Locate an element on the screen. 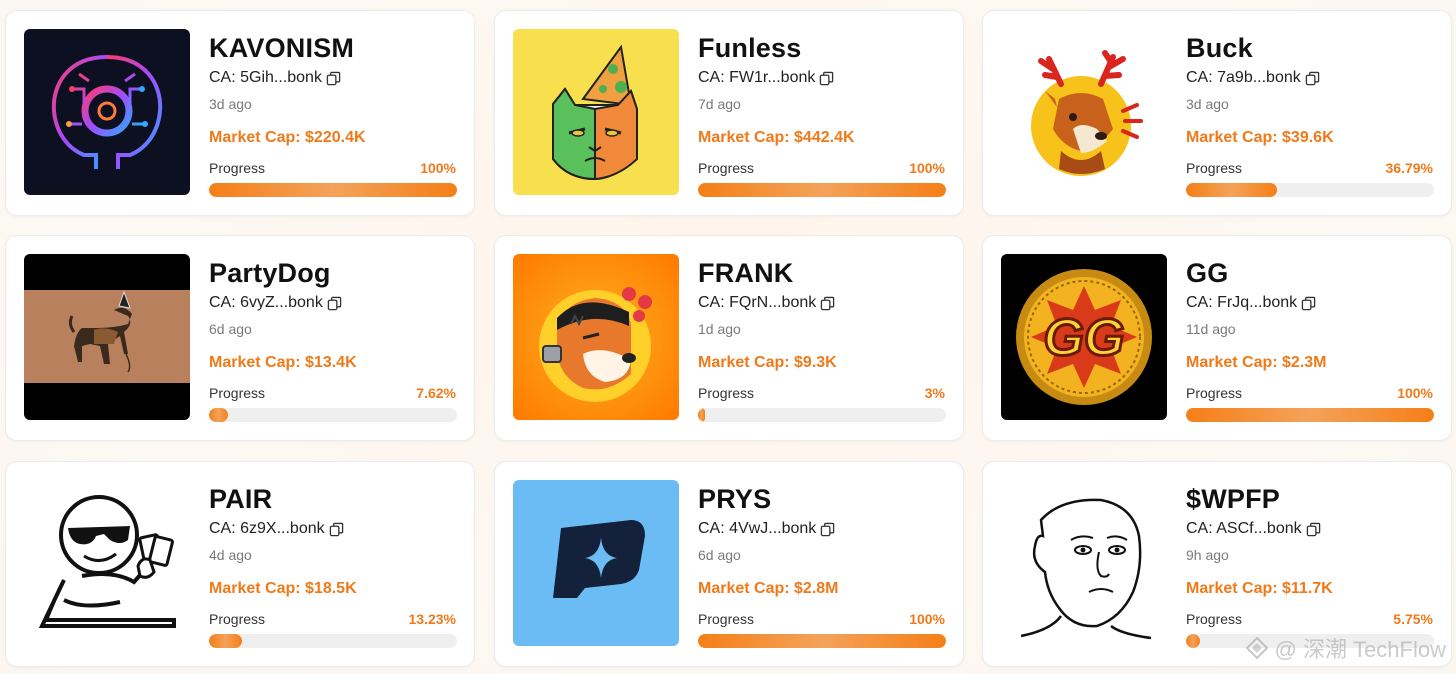  contract-address: CA: ASCf...bonk is located at coordinates (1253, 529).